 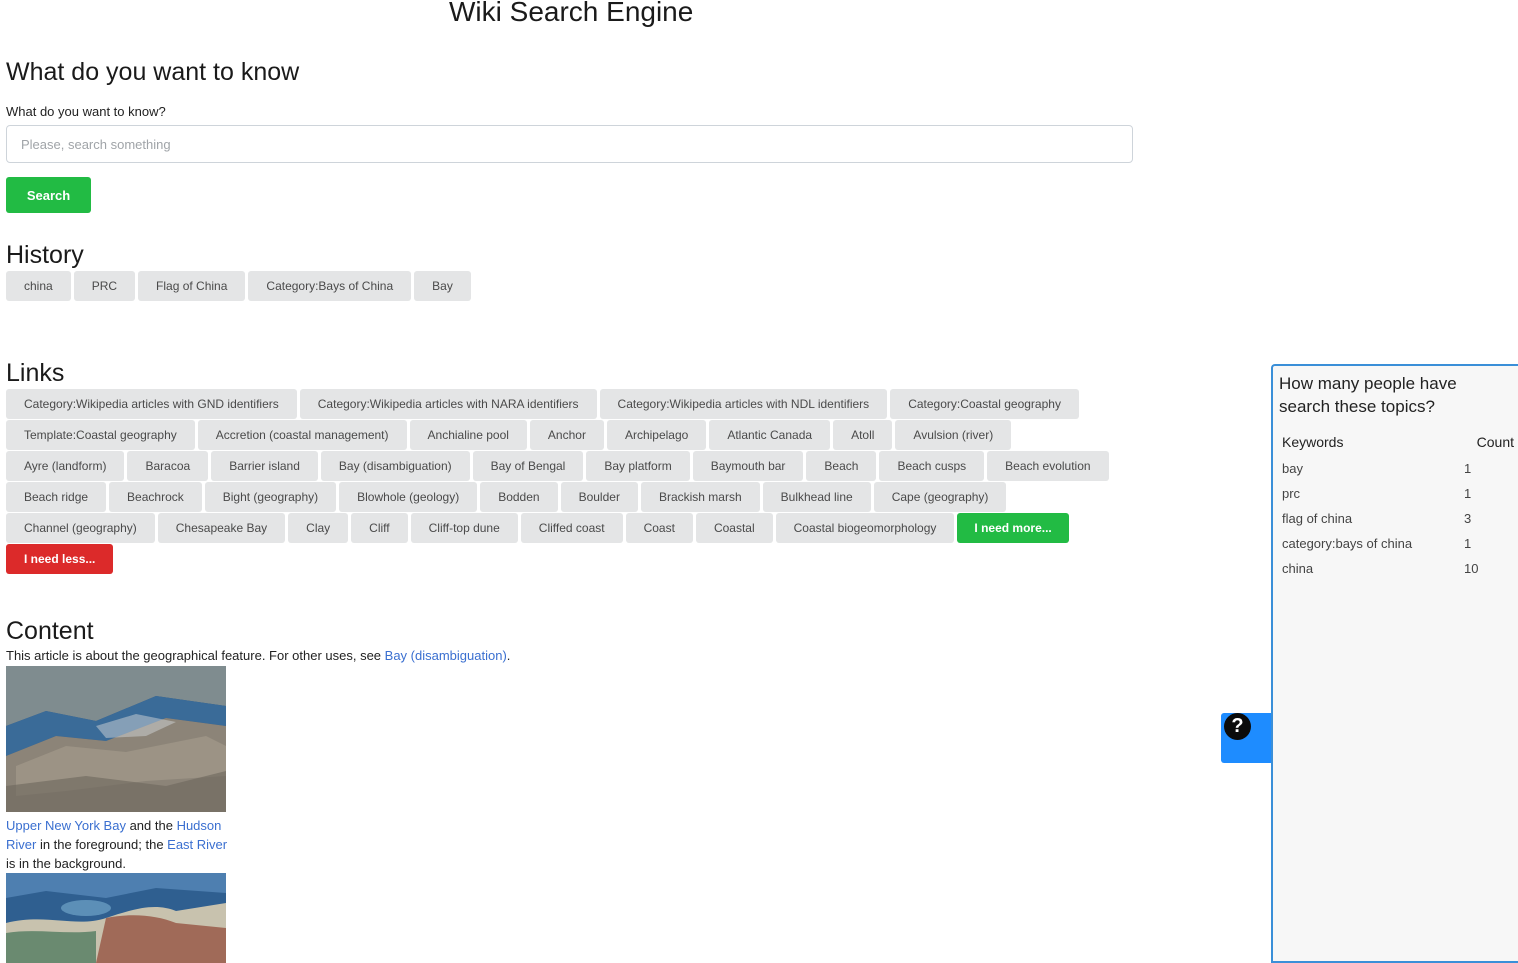 What do you see at coordinates (1298, 568) in the screenshot?
I see `keyword-cell: china` at bounding box center [1298, 568].